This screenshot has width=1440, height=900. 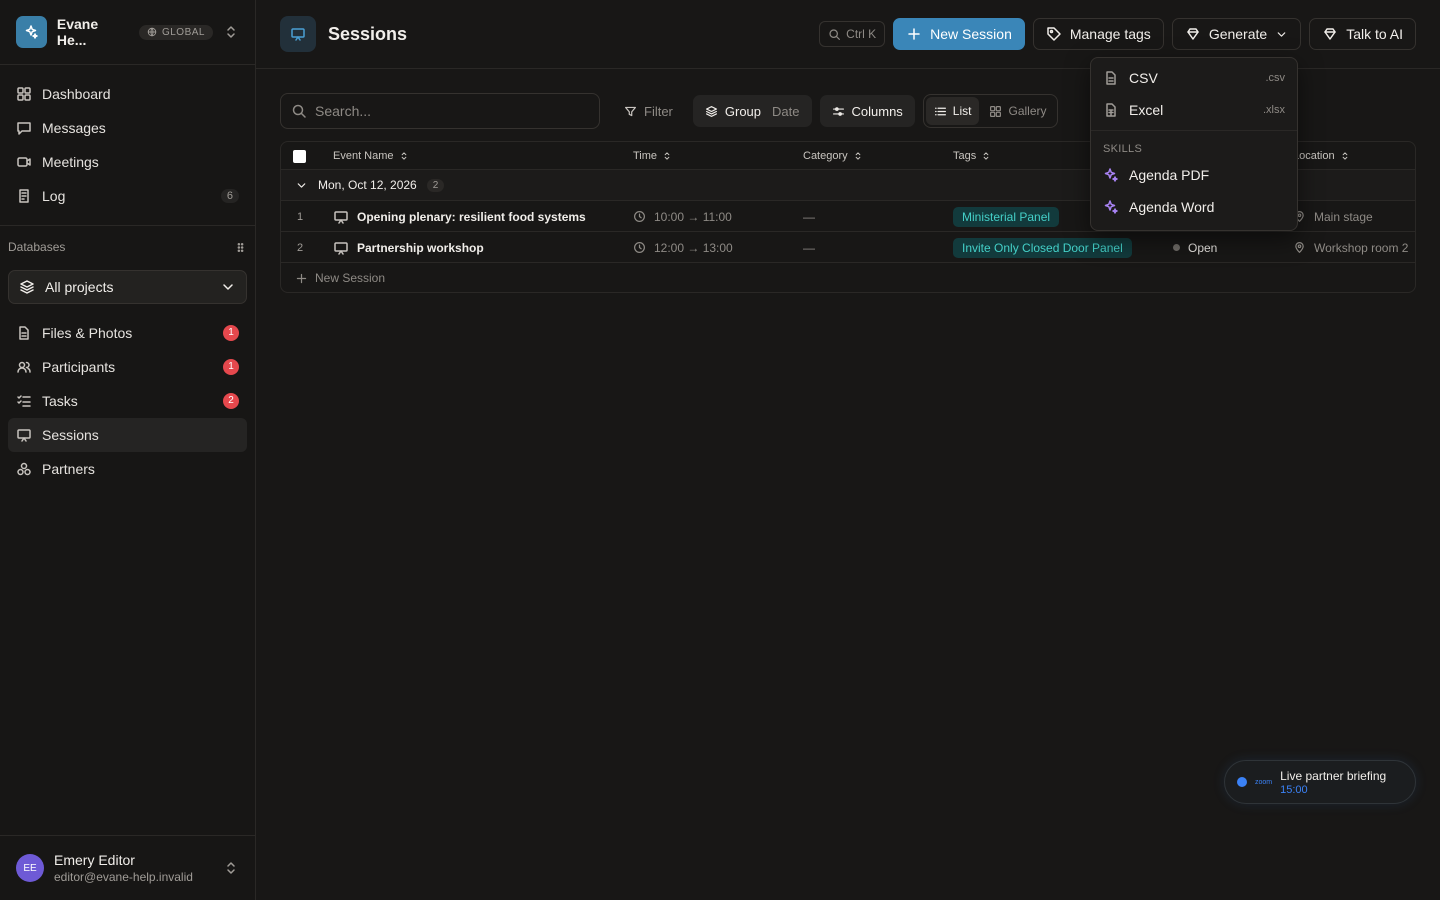 I want to click on message-icon, so click(x=24, y=128).